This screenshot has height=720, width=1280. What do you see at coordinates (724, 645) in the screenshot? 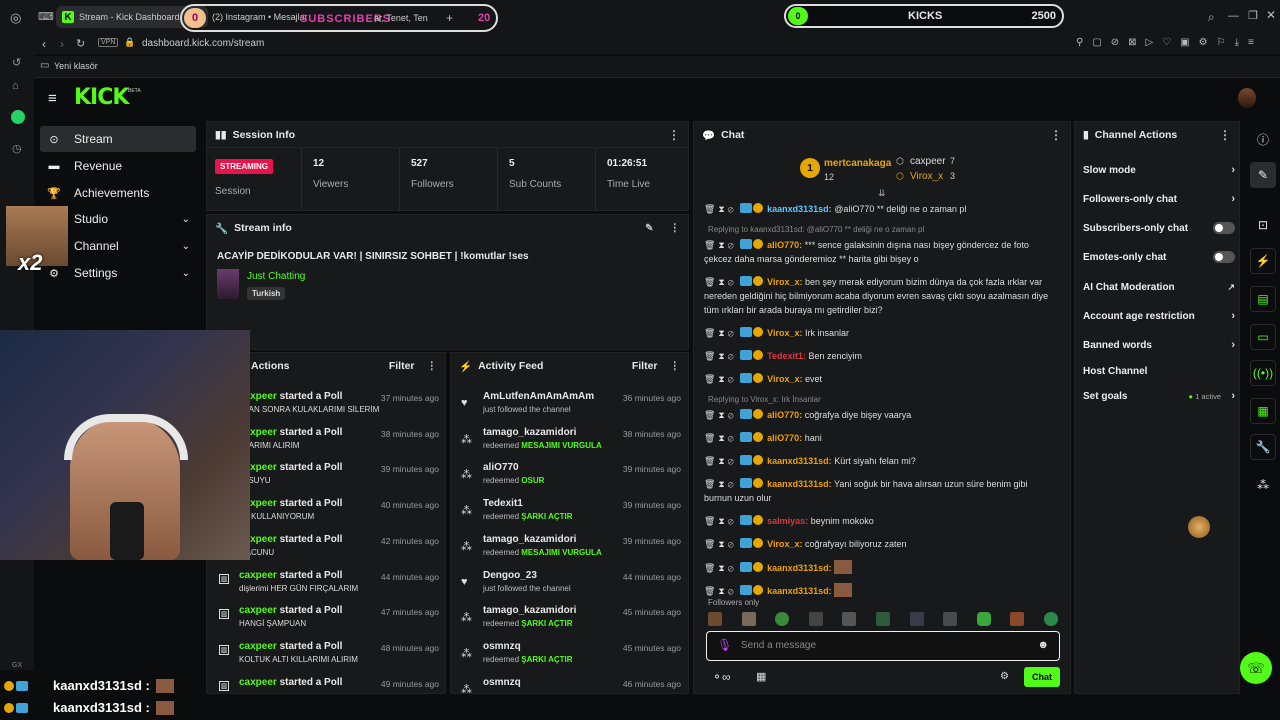
I see `microphone-icon: 🎙` at bounding box center [724, 645].